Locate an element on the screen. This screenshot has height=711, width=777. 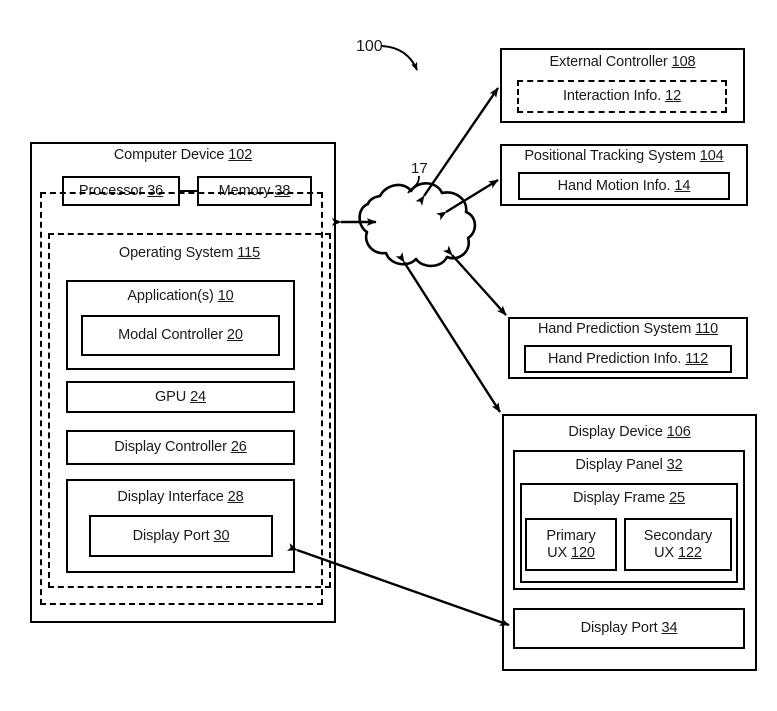
display-port-34-label: Display Port 34 is located at coordinates (629, 628).